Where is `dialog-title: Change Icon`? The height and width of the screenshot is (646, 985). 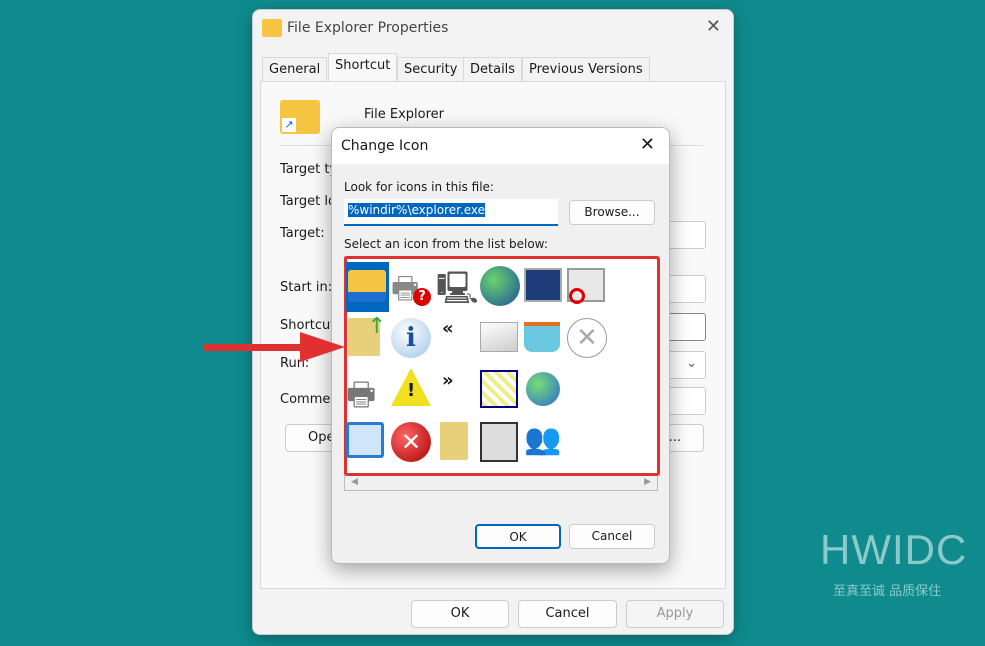
dialog-title: Change Icon is located at coordinates (385, 146).